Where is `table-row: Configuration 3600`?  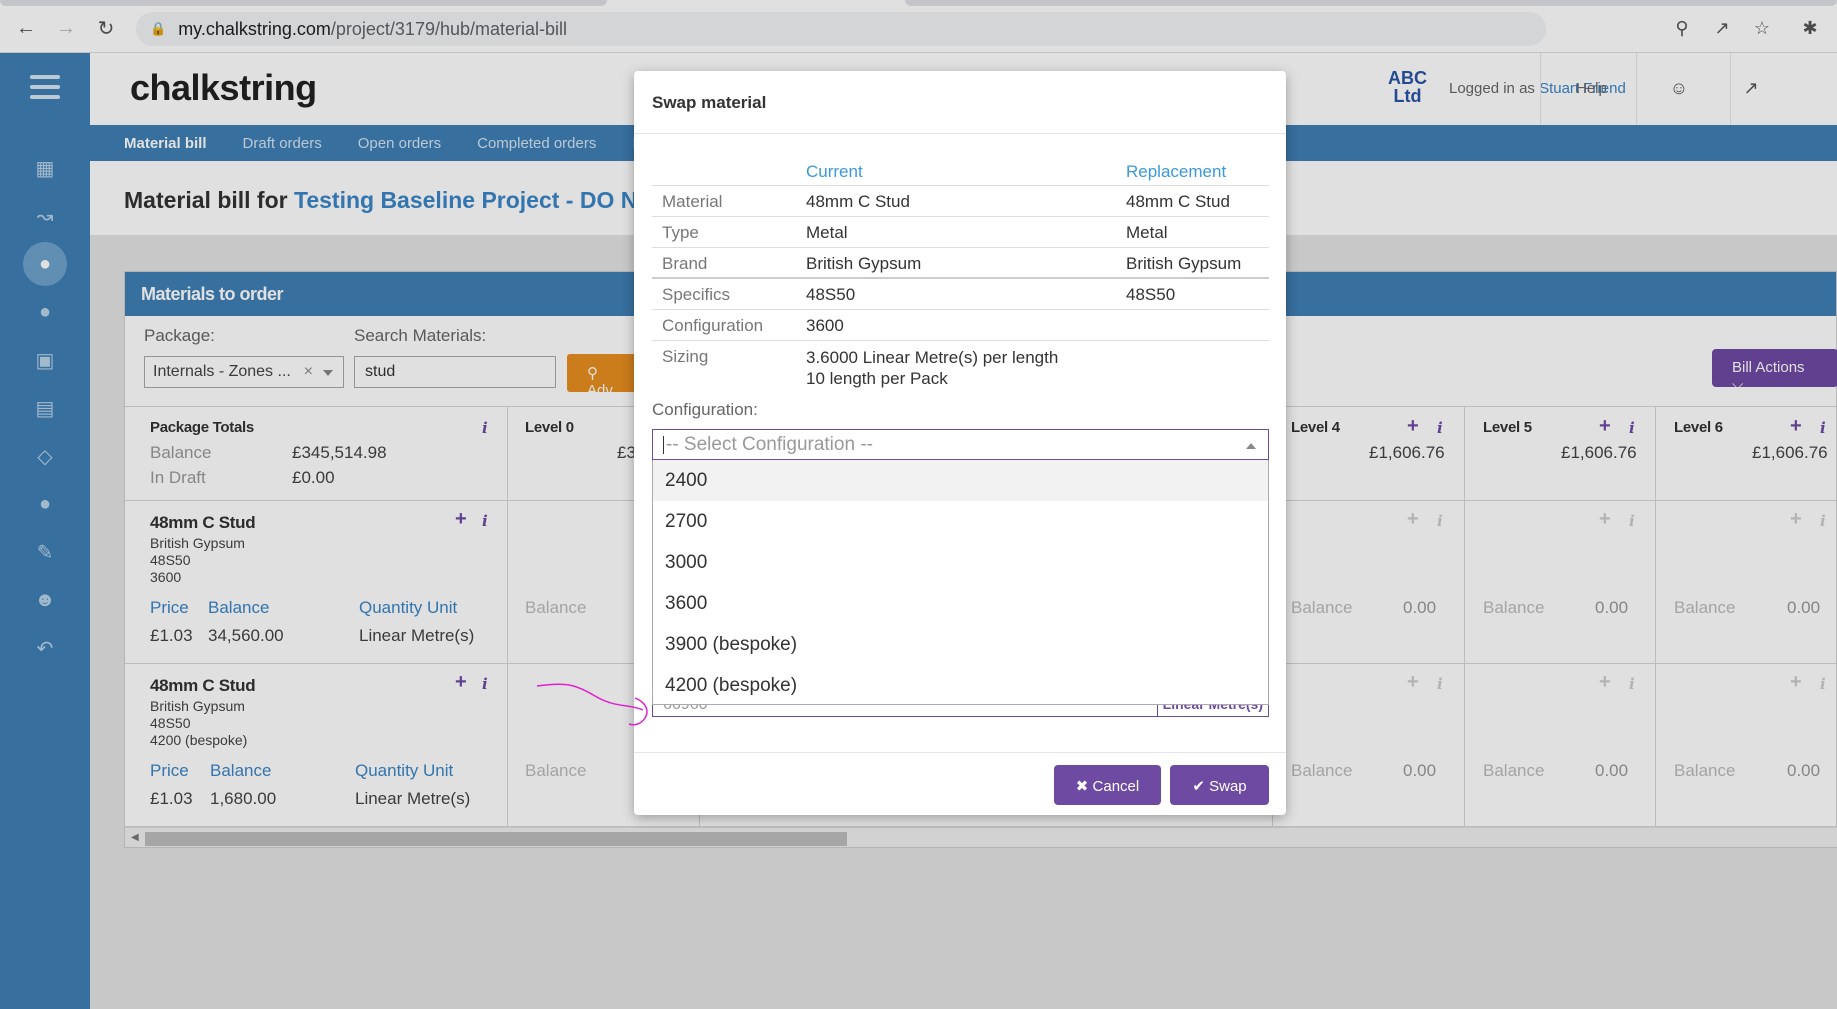 table-row: Configuration 3600 is located at coordinates (960, 325).